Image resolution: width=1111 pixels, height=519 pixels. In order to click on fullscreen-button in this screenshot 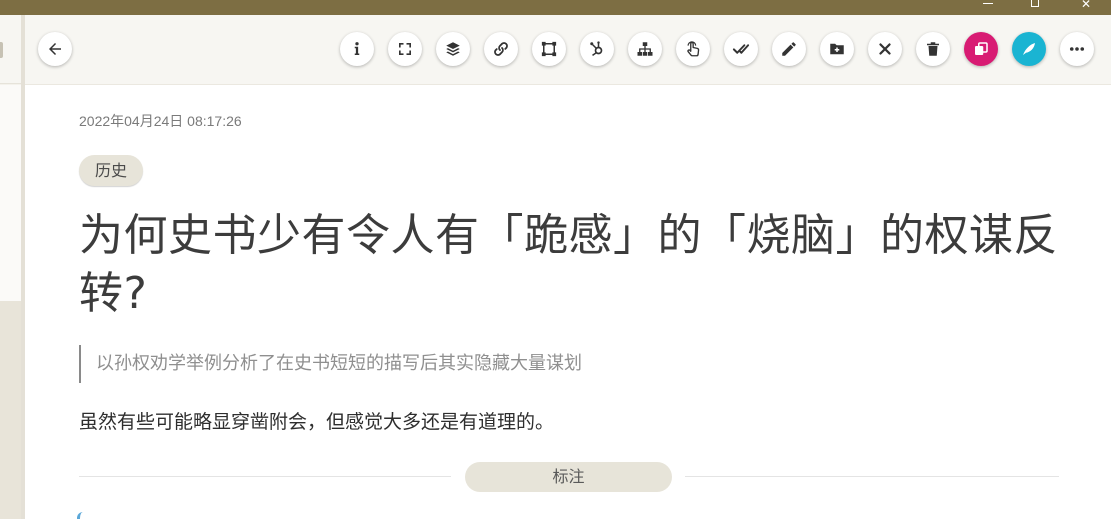, I will do `click(405, 49)`.